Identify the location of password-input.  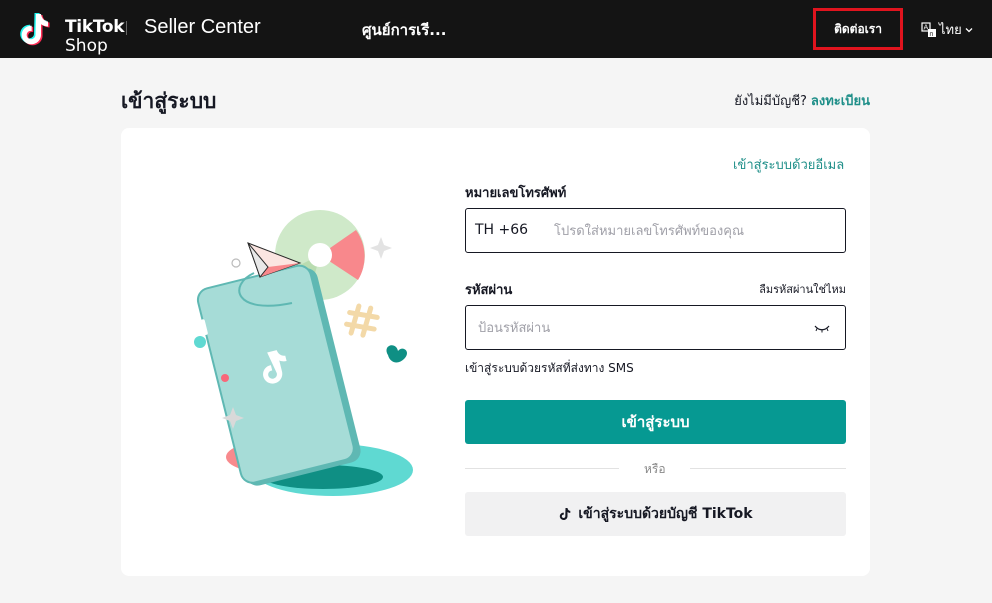
(638, 328).